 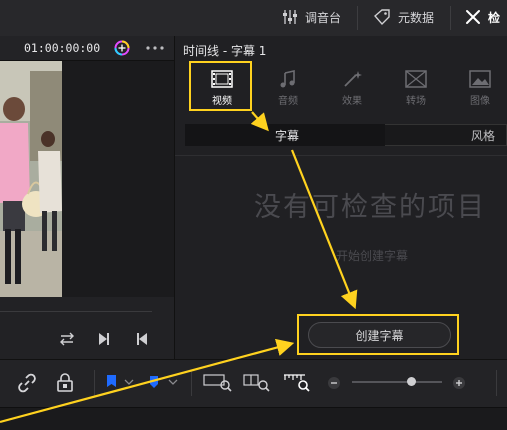 I want to click on more-options-icon, so click(x=155, y=48).